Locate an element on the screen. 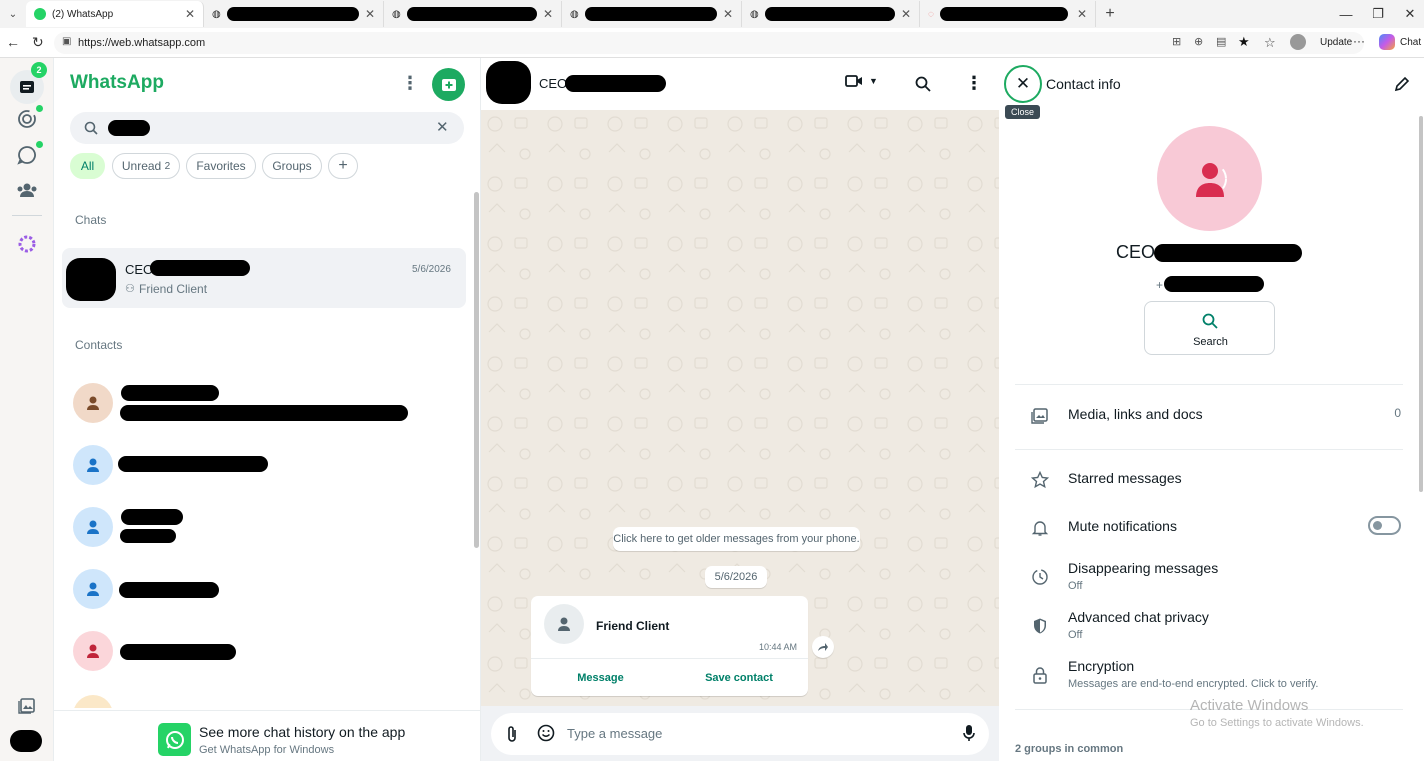  chat-item-ceo: CEO 5/6/2026 ⚇ Friend Client is located at coordinates (264, 278).